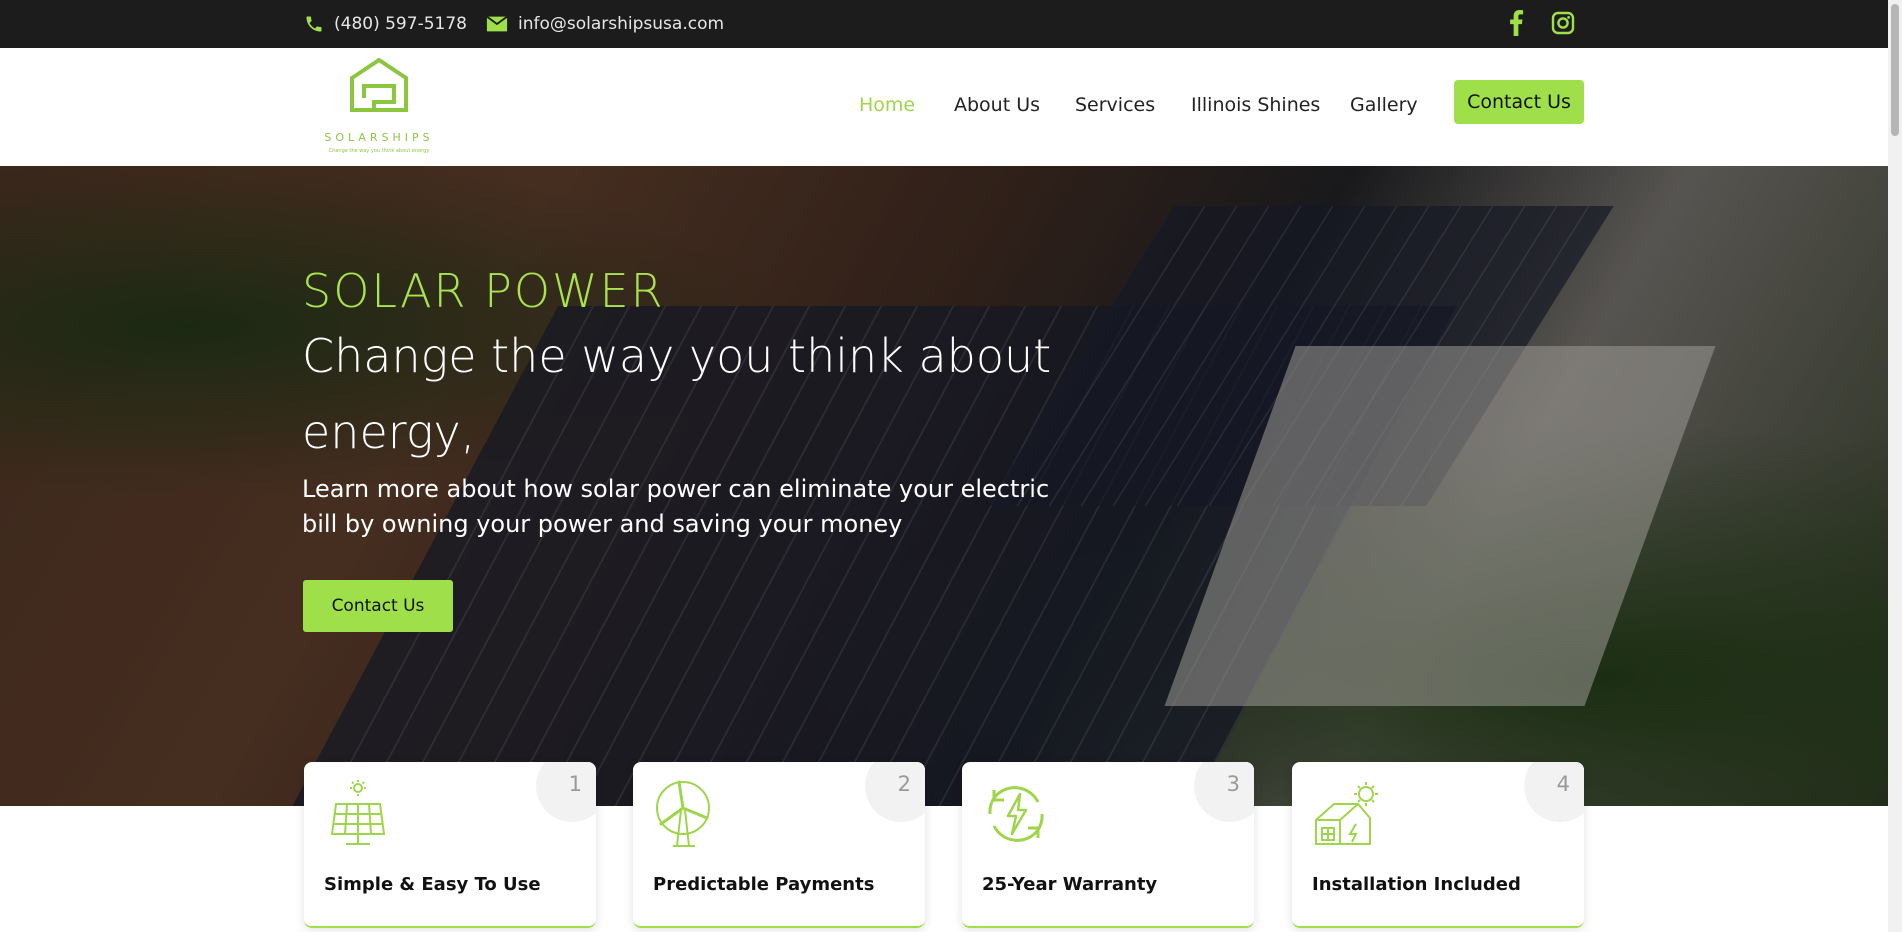  I want to click on feature-card: 3 25-Year Warranty, so click(1108, 845).